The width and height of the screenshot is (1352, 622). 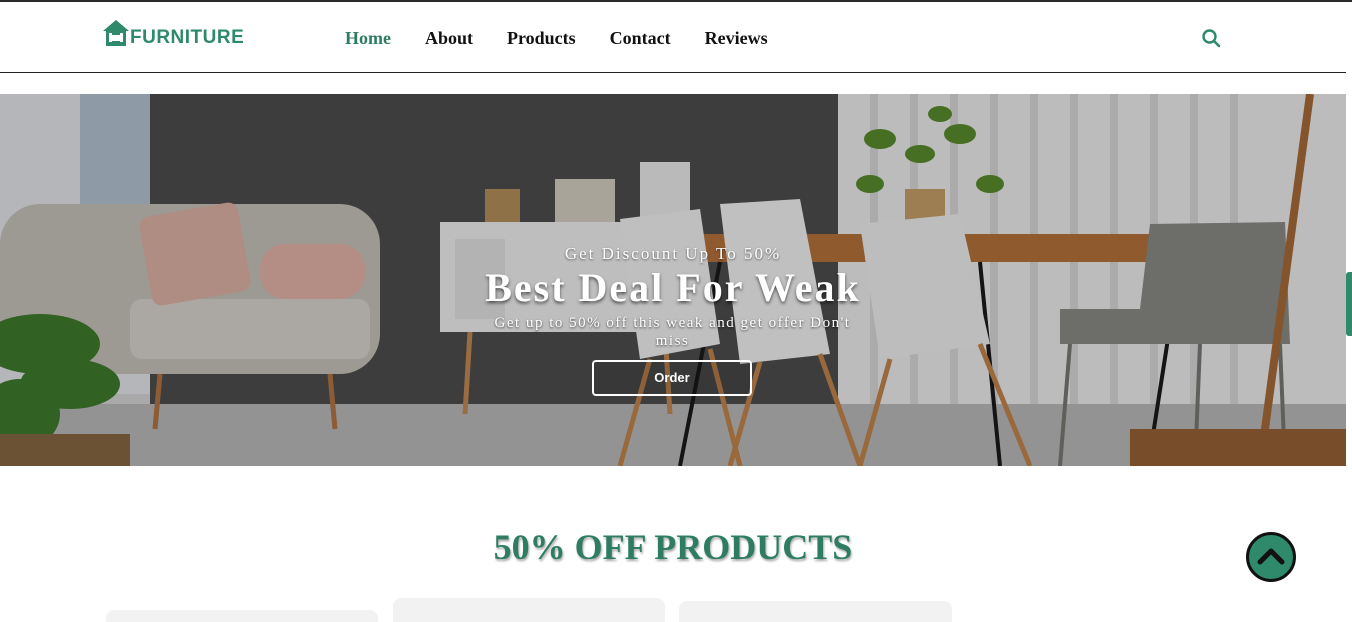 What do you see at coordinates (673, 287) in the screenshot?
I see `hero-title: Best Deal For Weak` at bounding box center [673, 287].